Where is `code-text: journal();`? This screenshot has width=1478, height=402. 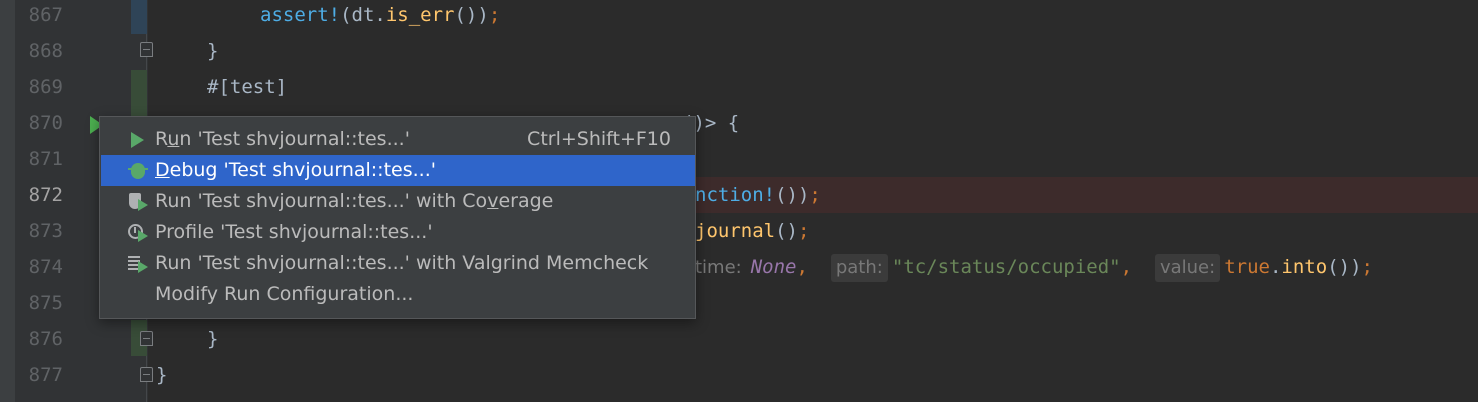
code-text: journal(); is located at coordinates (752, 231).